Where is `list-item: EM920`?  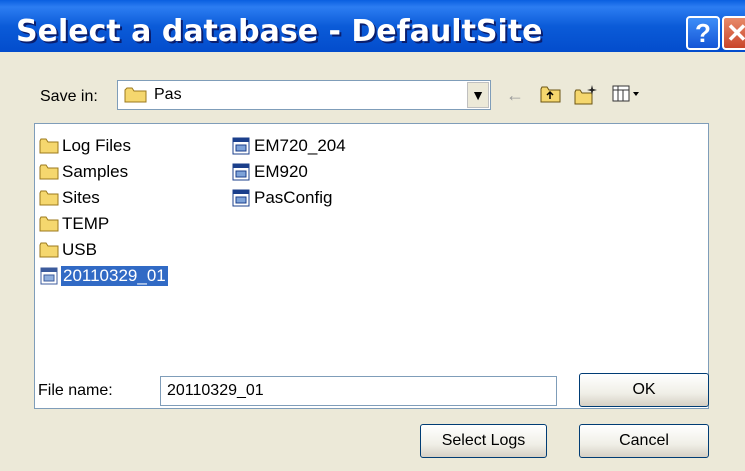 list-item: EM920 is located at coordinates (270, 172).